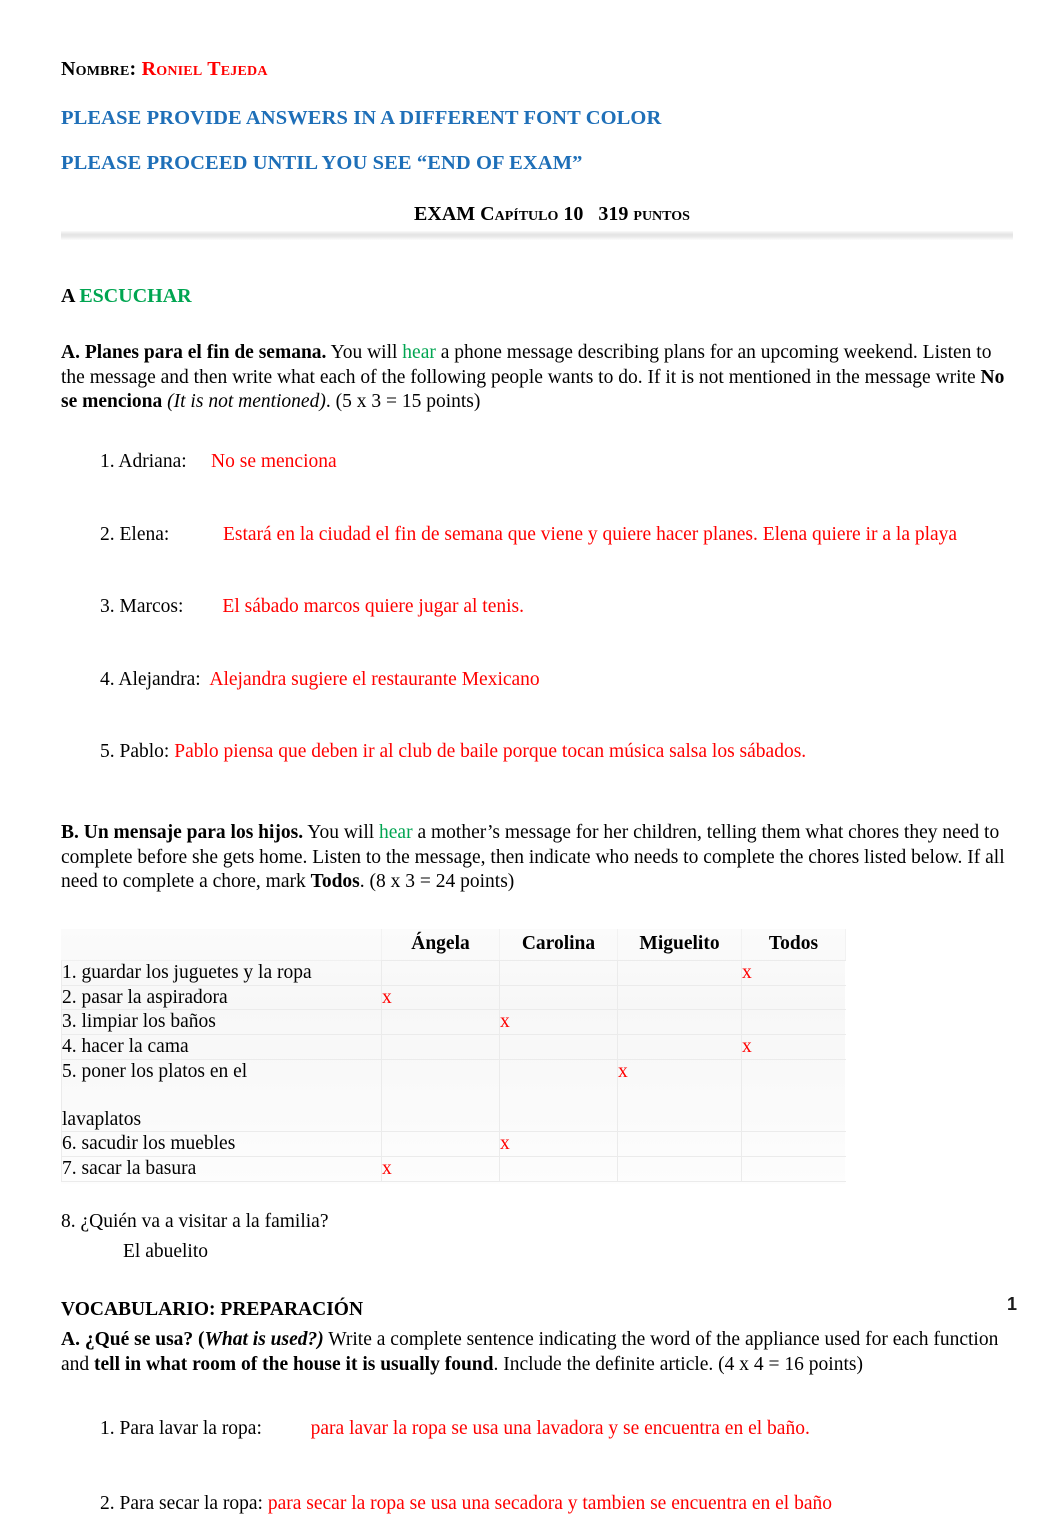 The image size is (1062, 1533). I want to click on hear-link-b: hear, so click(396, 832).